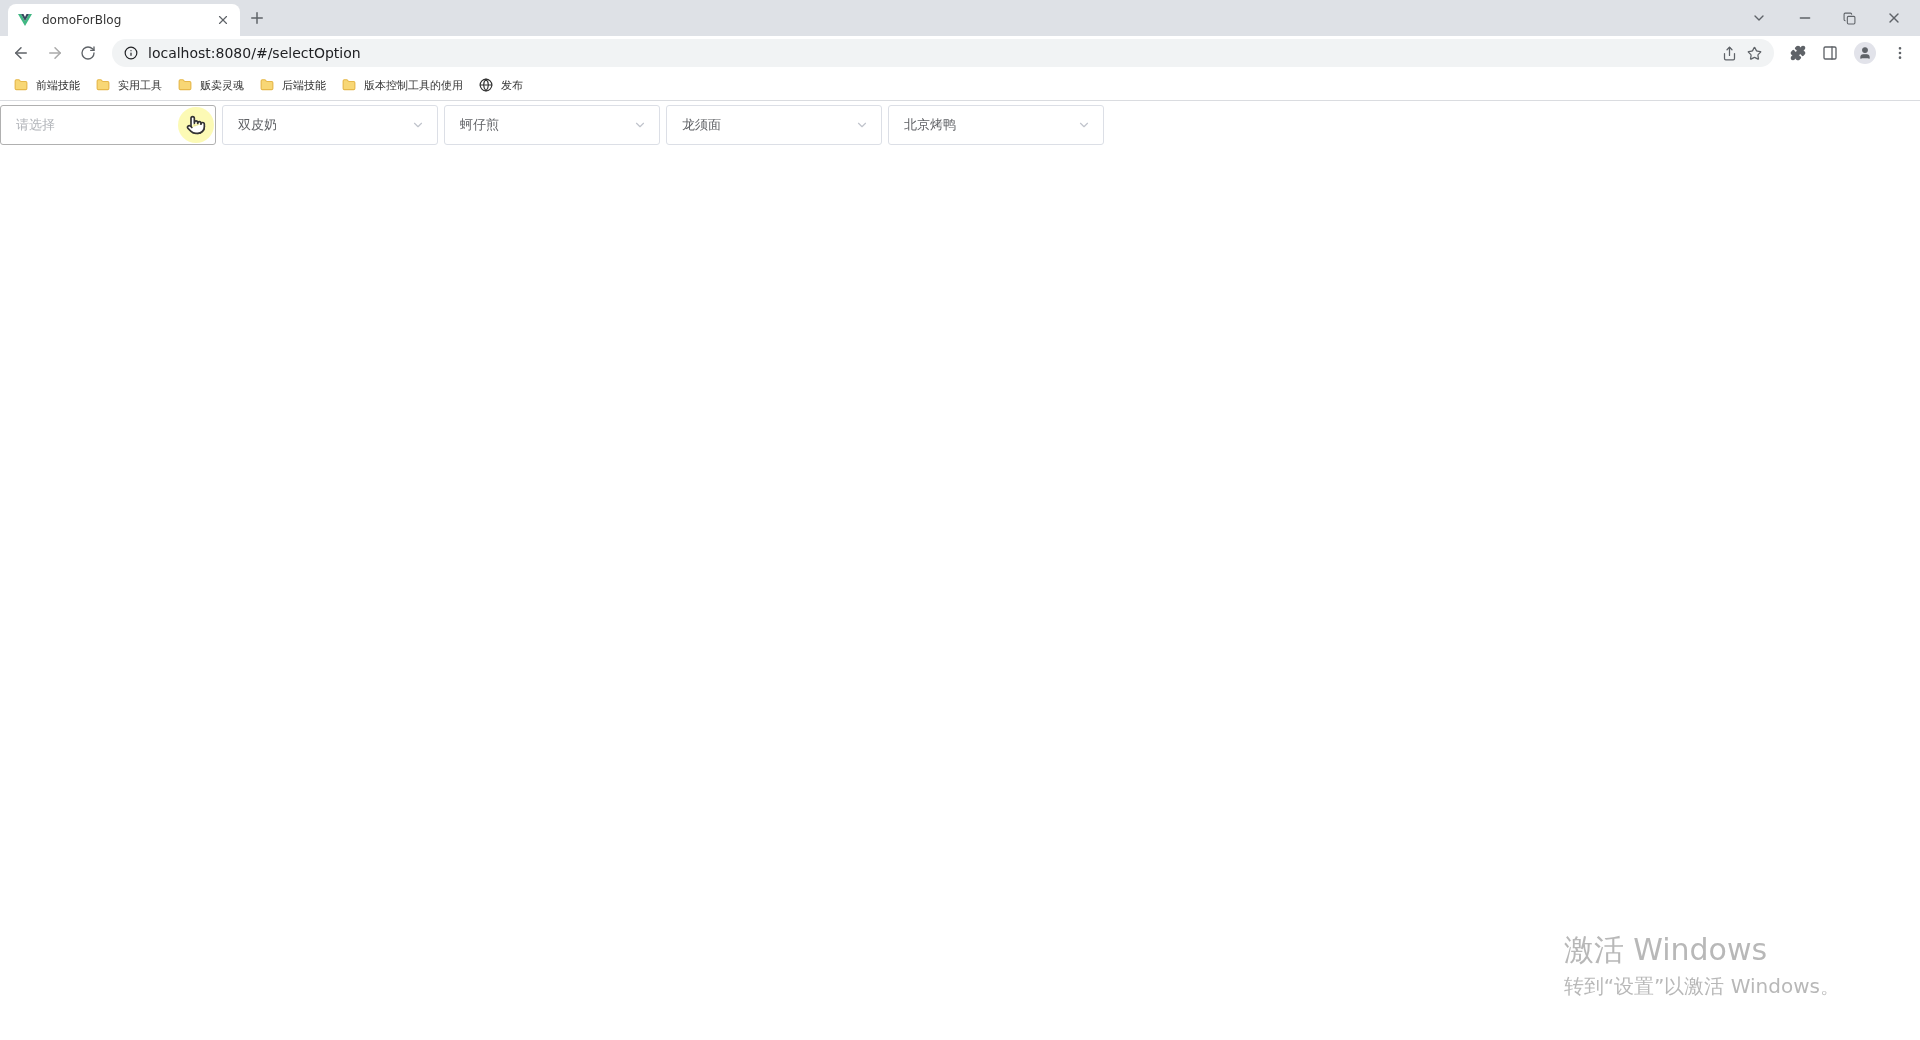 This screenshot has width=1920, height=1040. What do you see at coordinates (402, 85) in the screenshot?
I see `bookmark-link: 版本控制工具的使用` at bounding box center [402, 85].